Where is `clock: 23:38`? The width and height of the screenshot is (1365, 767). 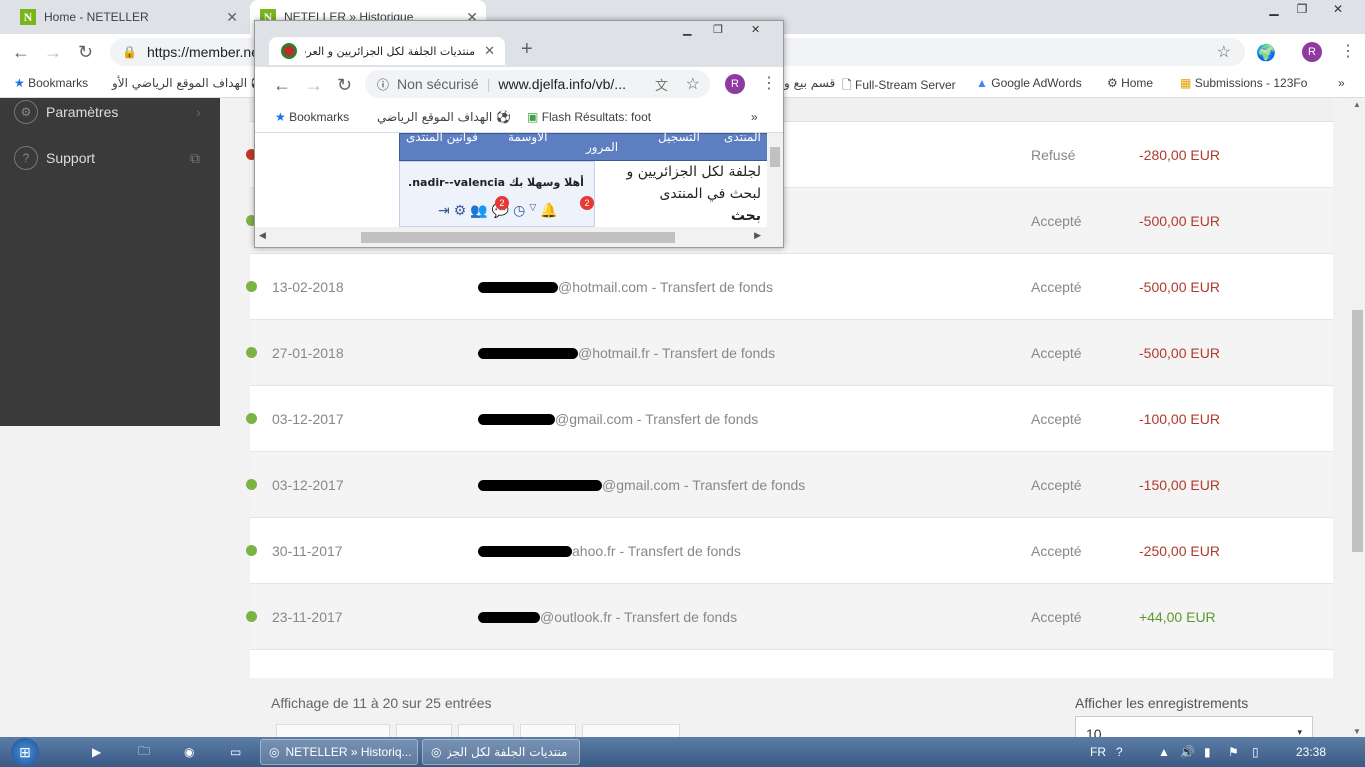 clock: 23:38 is located at coordinates (1311, 752).